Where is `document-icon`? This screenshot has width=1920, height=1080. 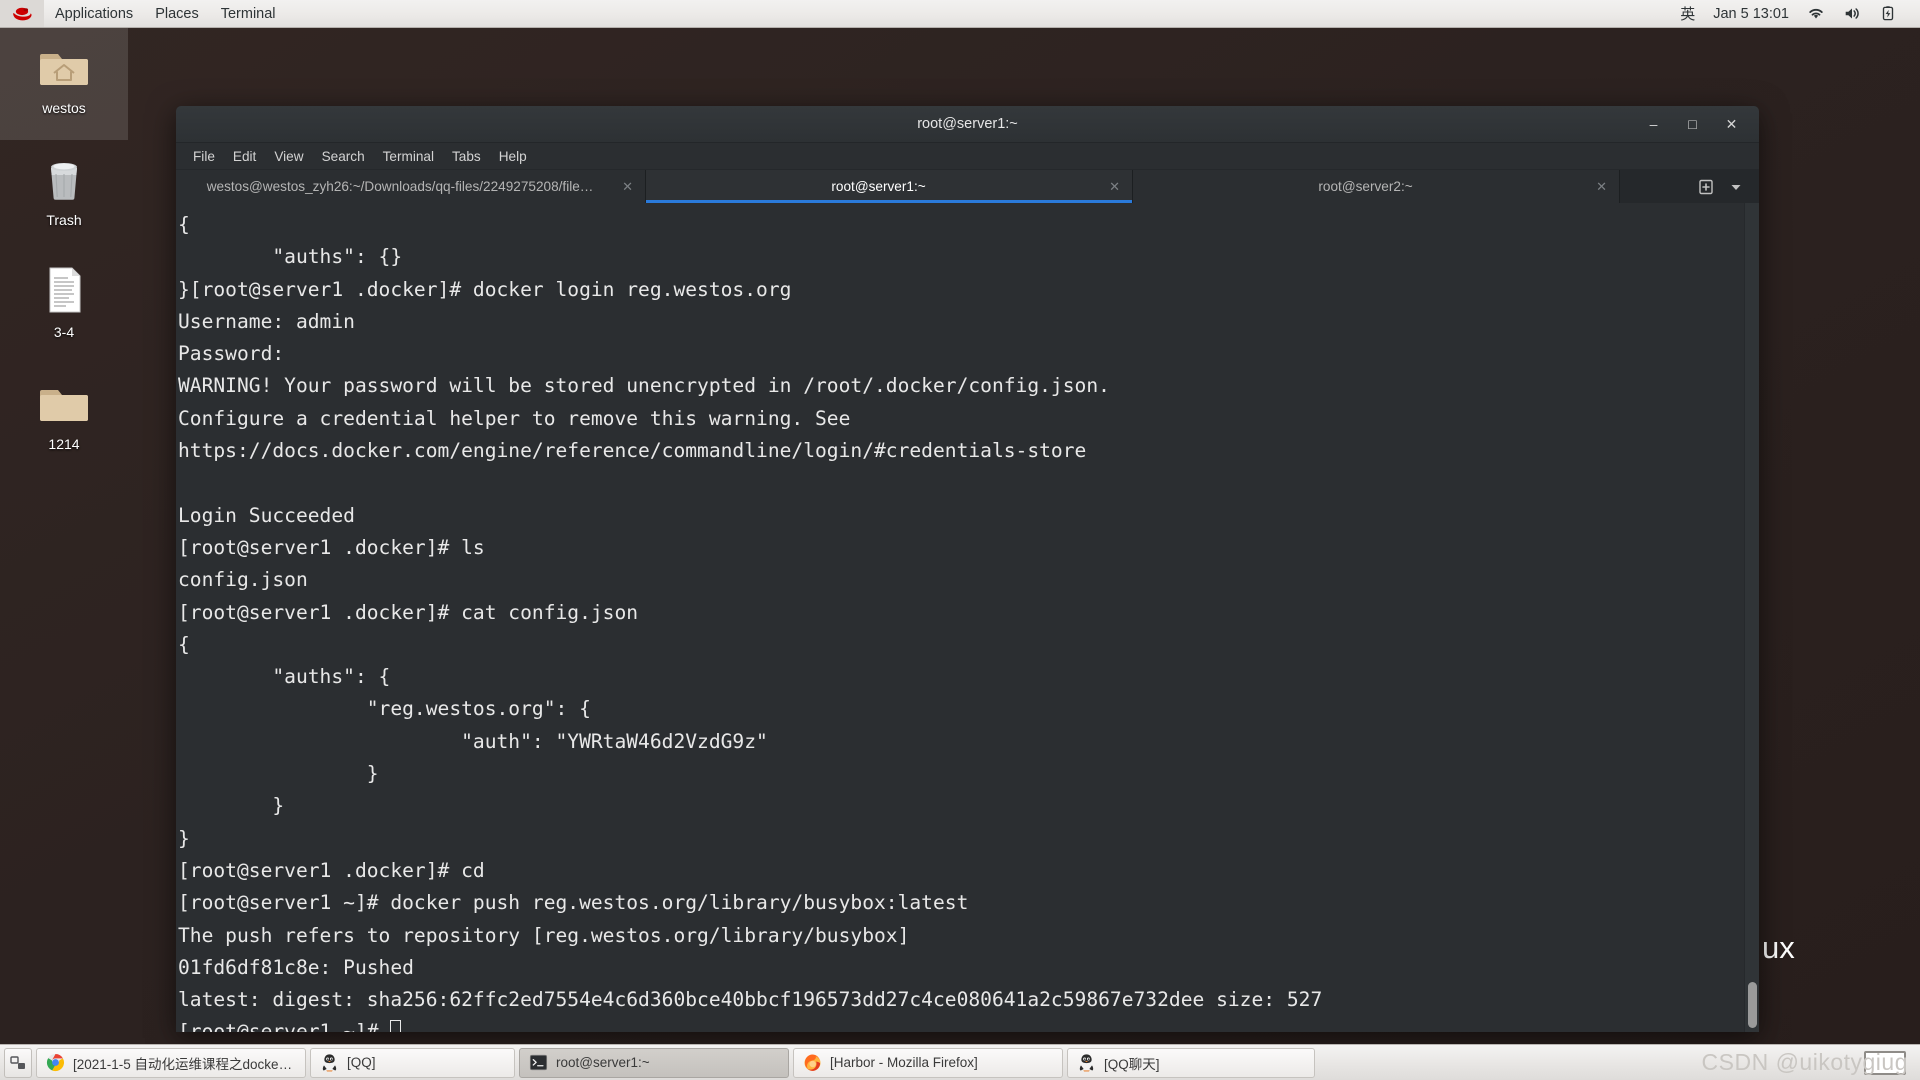
document-icon is located at coordinates (65, 290).